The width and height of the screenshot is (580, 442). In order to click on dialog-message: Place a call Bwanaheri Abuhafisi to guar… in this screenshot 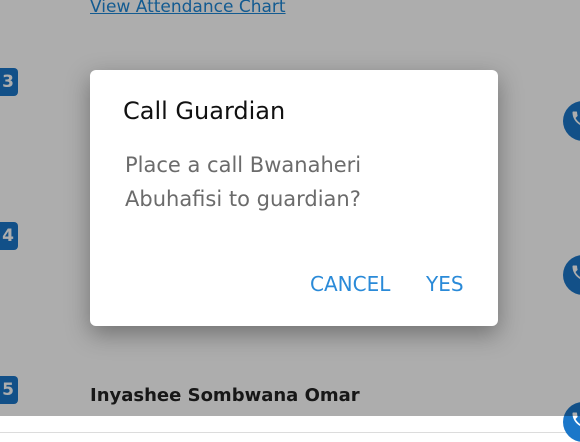, I will do `click(243, 182)`.